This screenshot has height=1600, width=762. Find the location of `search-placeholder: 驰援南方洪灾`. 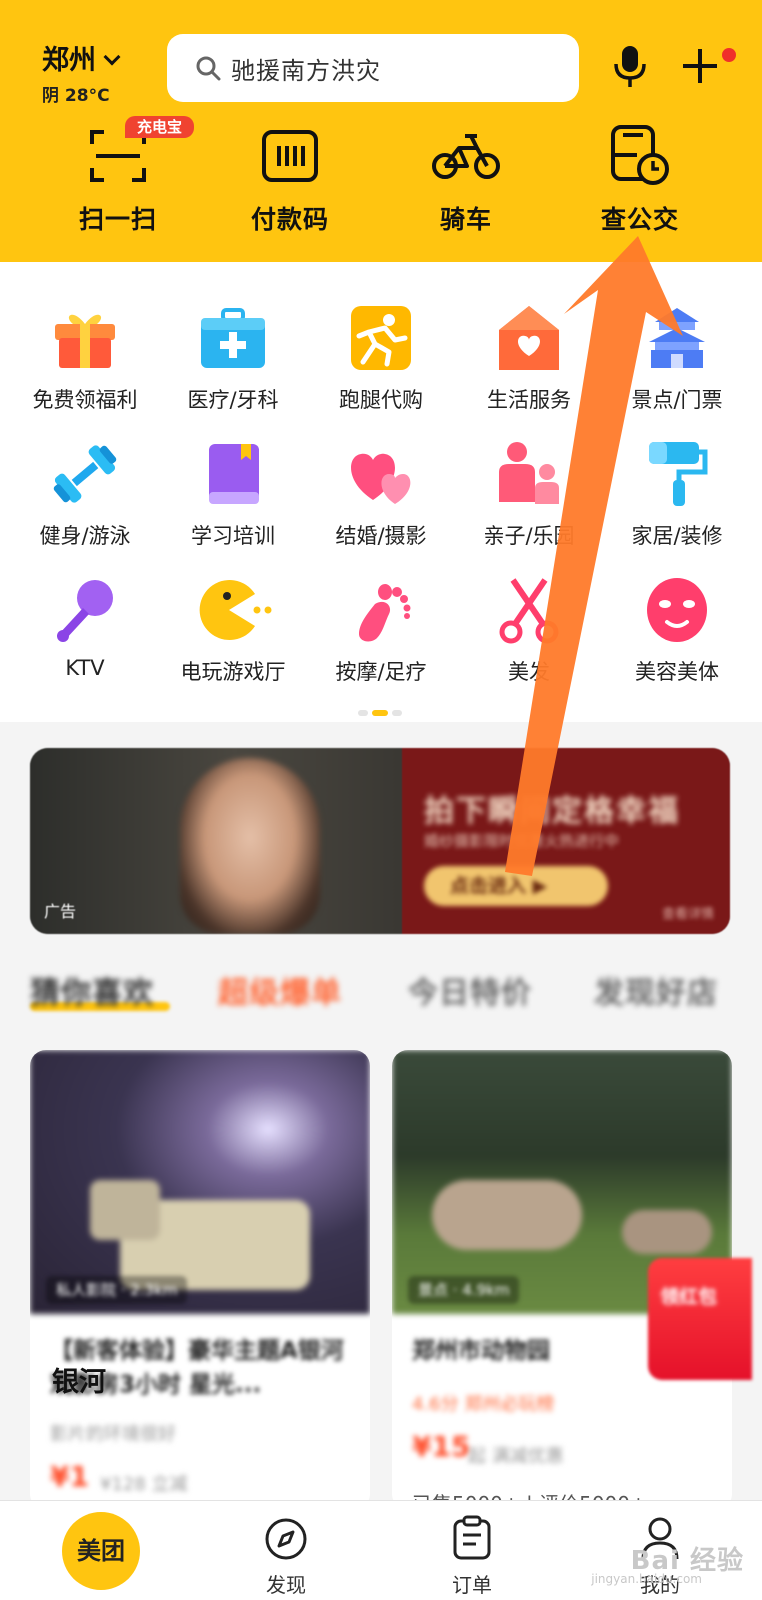

search-placeholder: 驰援南方洪灾 is located at coordinates (306, 68).